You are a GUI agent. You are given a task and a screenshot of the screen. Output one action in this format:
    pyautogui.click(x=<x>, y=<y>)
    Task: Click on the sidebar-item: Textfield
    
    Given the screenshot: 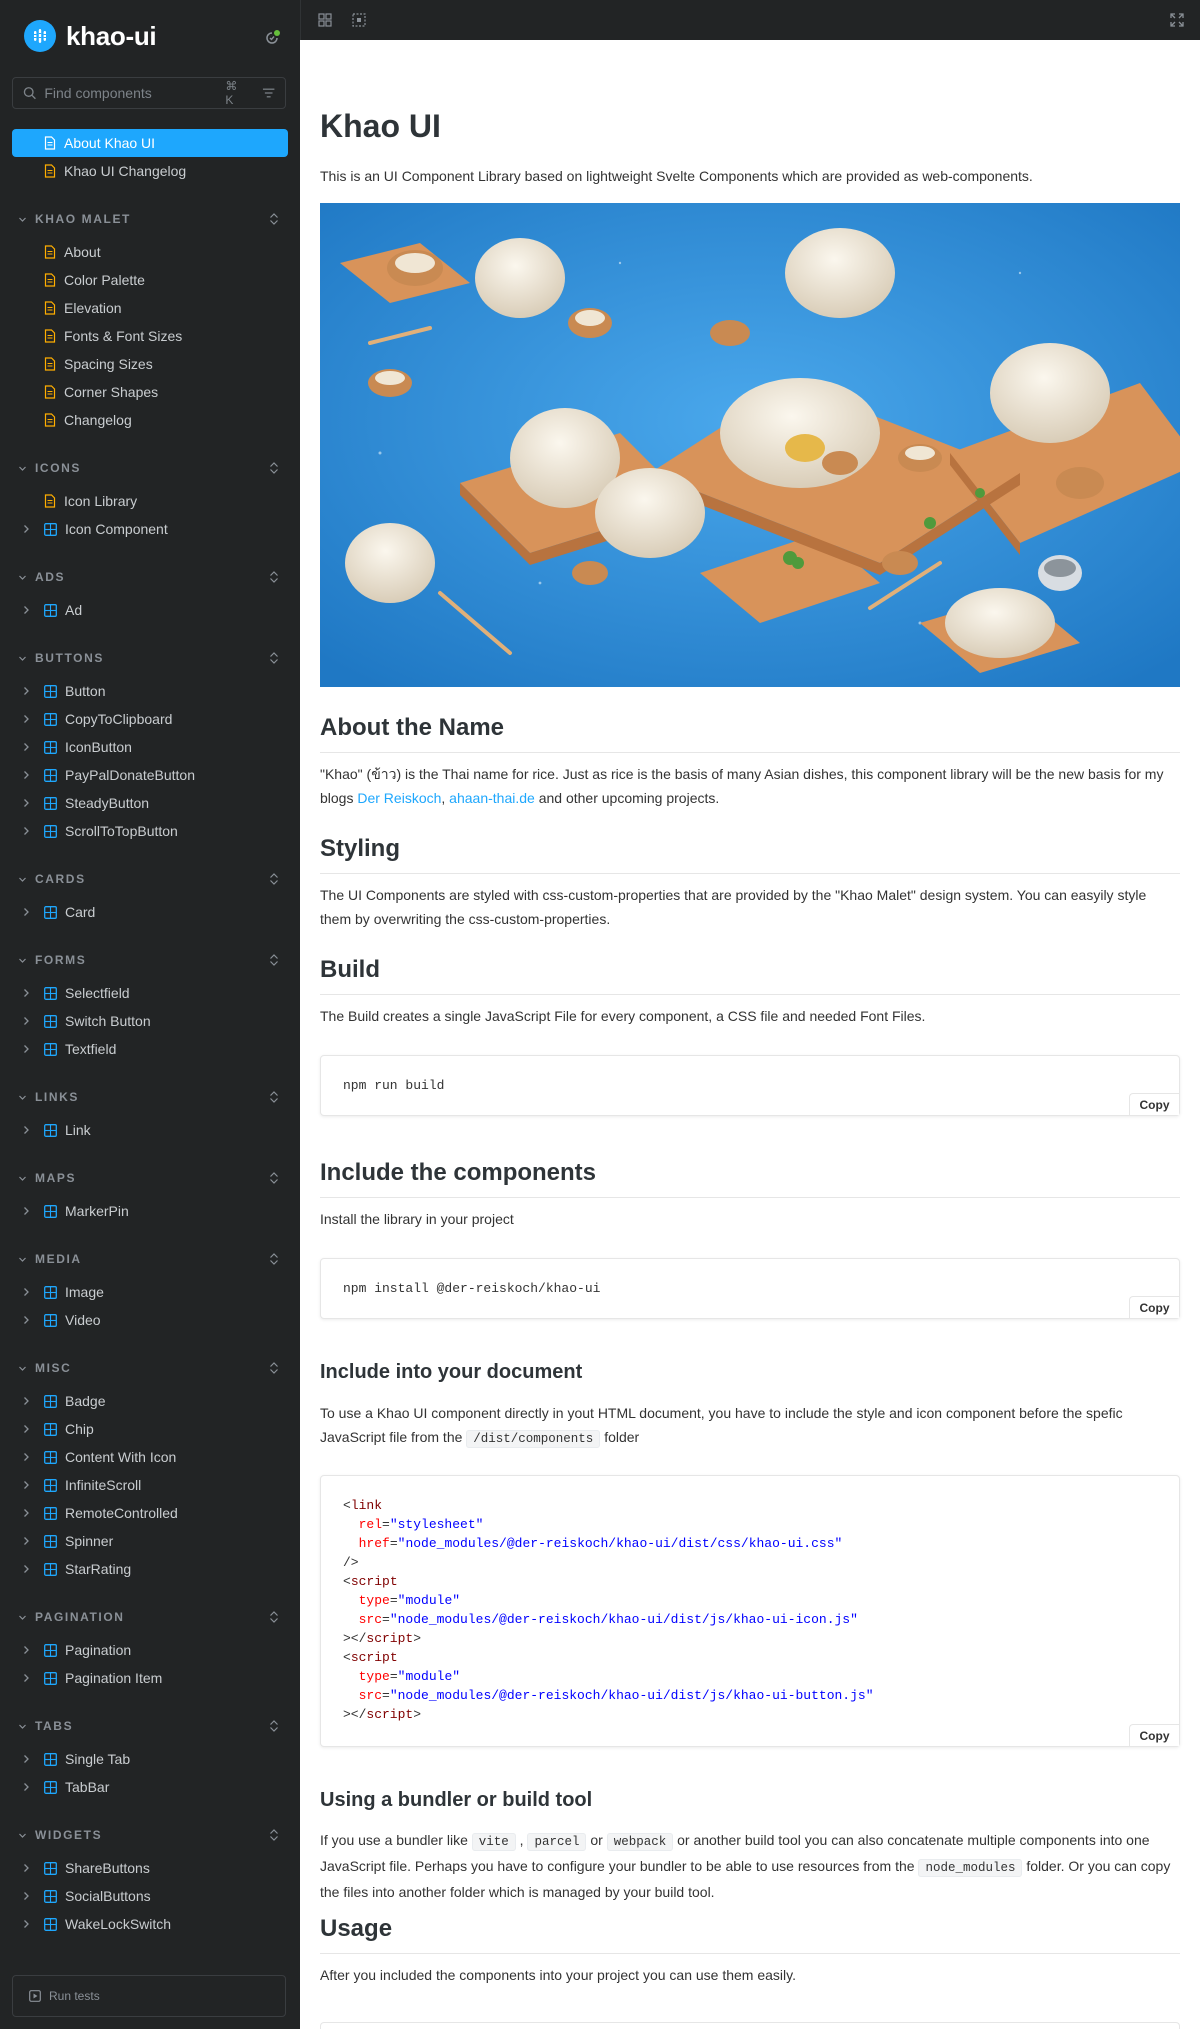 What is the action you would take?
    pyautogui.click(x=150, y=1049)
    